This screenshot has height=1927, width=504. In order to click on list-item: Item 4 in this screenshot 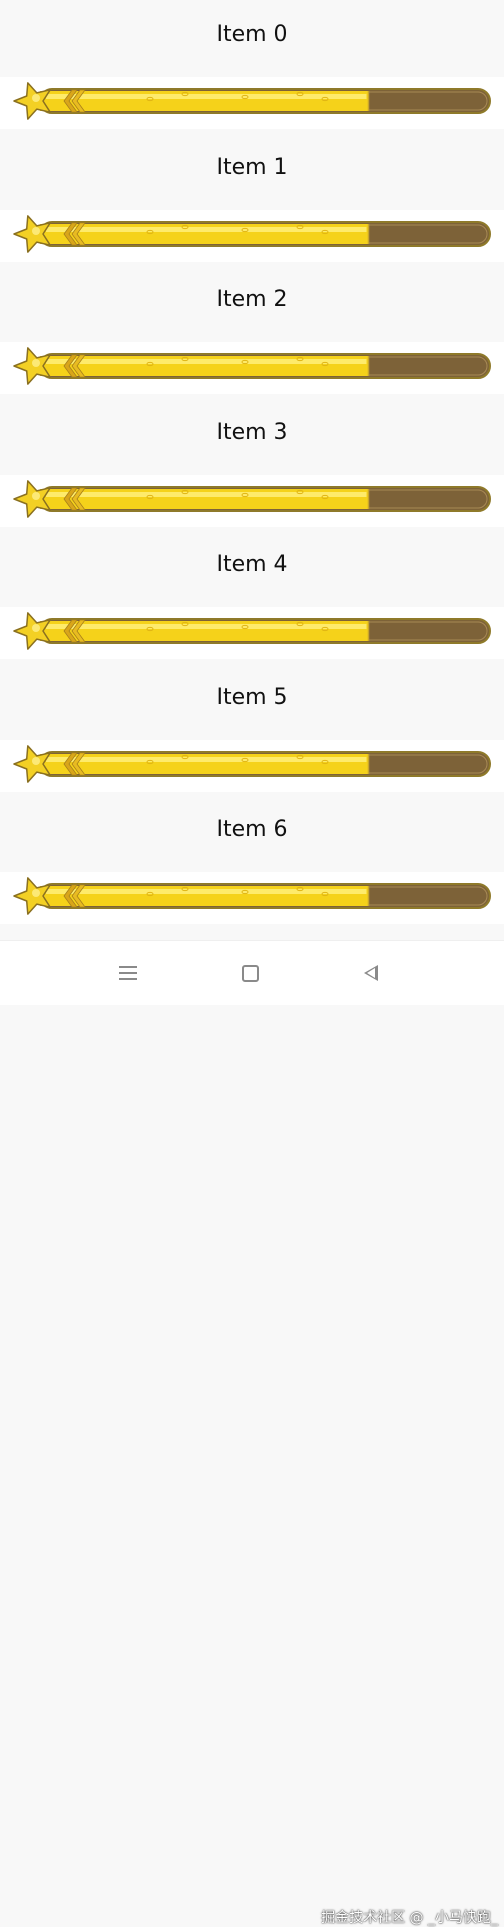, I will do `click(252, 596)`.